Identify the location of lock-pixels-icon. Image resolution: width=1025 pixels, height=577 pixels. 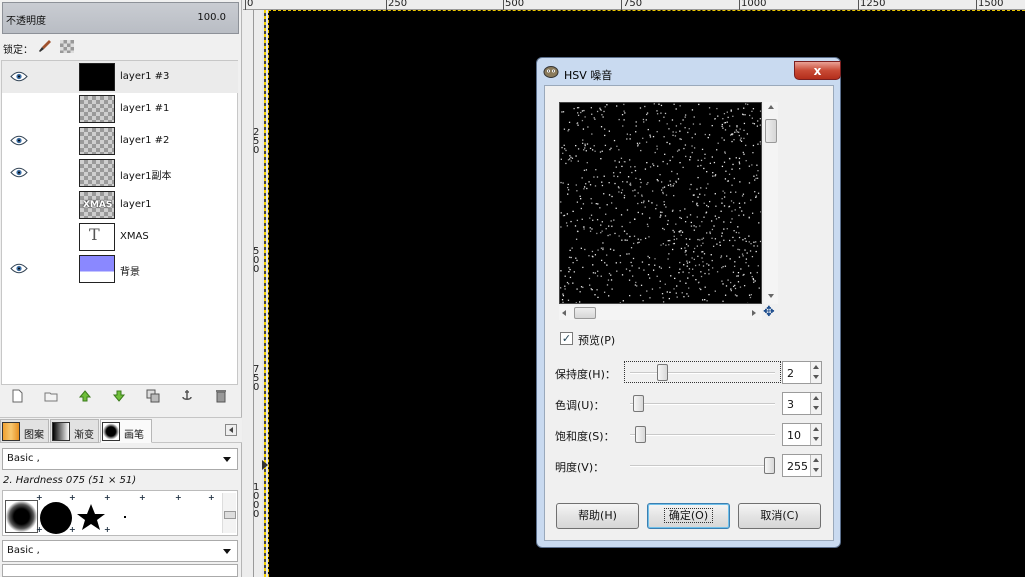
(45, 46).